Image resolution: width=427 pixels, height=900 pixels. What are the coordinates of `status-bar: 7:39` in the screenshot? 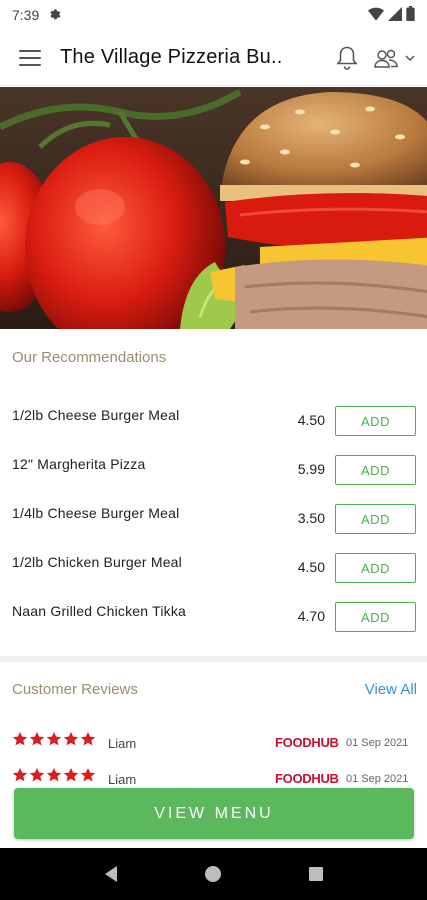 It's located at (213, 15).